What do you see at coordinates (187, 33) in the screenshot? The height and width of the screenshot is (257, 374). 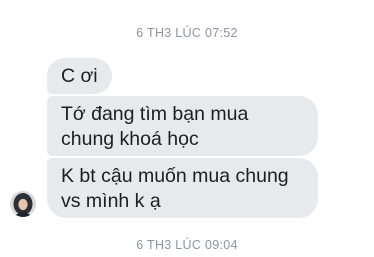 I see `timestamp: 6 TH3 LÚC 07:52` at bounding box center [187, 33].